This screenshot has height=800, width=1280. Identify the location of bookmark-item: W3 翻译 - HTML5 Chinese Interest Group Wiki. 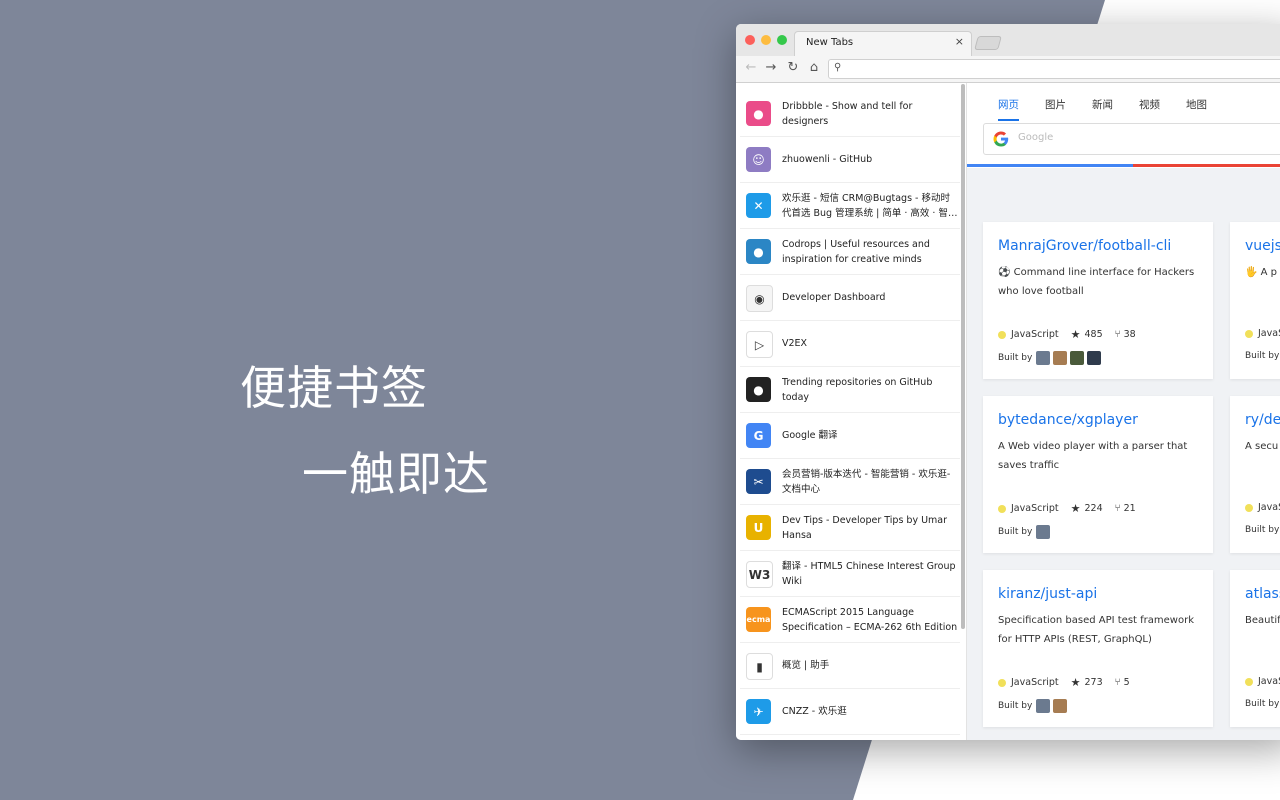
(850, 574).